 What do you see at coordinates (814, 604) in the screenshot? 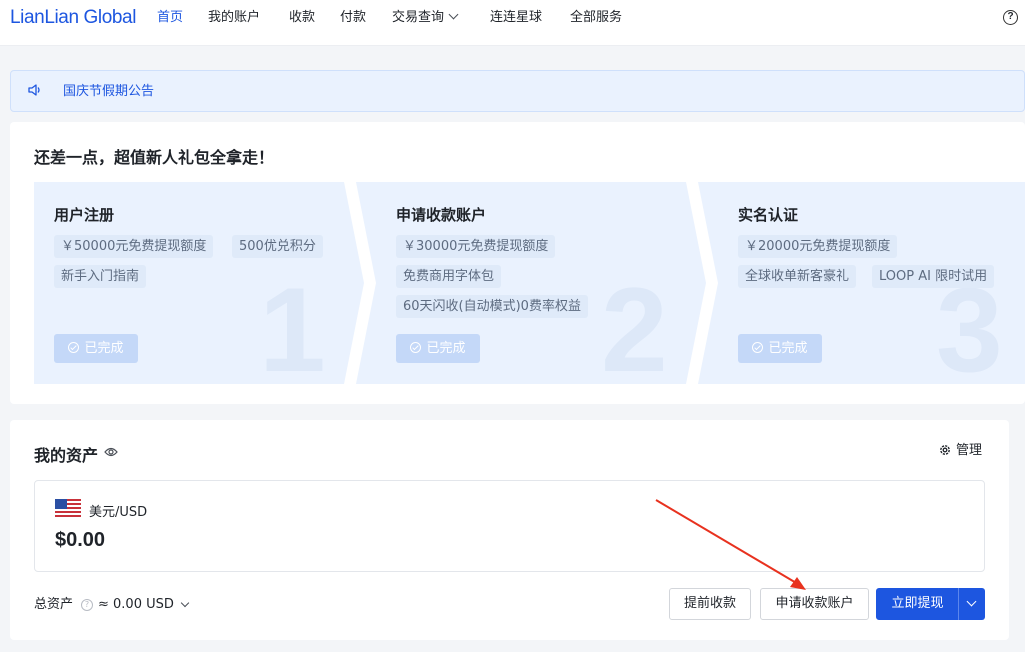
I see `apply-account-button: 申请收款账户` at bounding box center [814, 604].